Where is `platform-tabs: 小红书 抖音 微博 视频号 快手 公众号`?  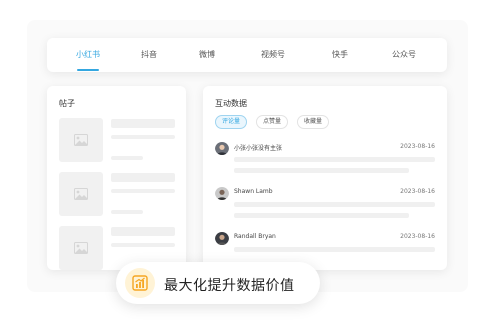
platform-tabs: 小红书 抖音 微博 视频号 快手 公众号 is located at coordinates (247, 55).